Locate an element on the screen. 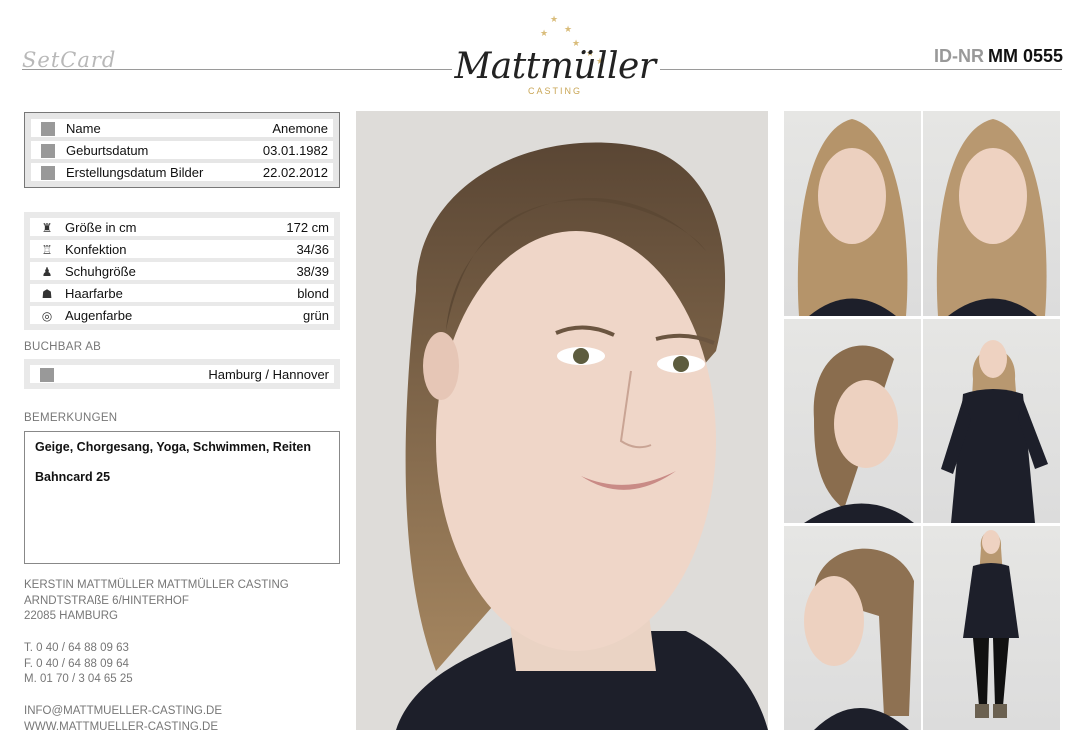  contact-name: KERSTIN MATTMÜLLER MATTMÜLLER CASTING is located at coordinates (156, 585).